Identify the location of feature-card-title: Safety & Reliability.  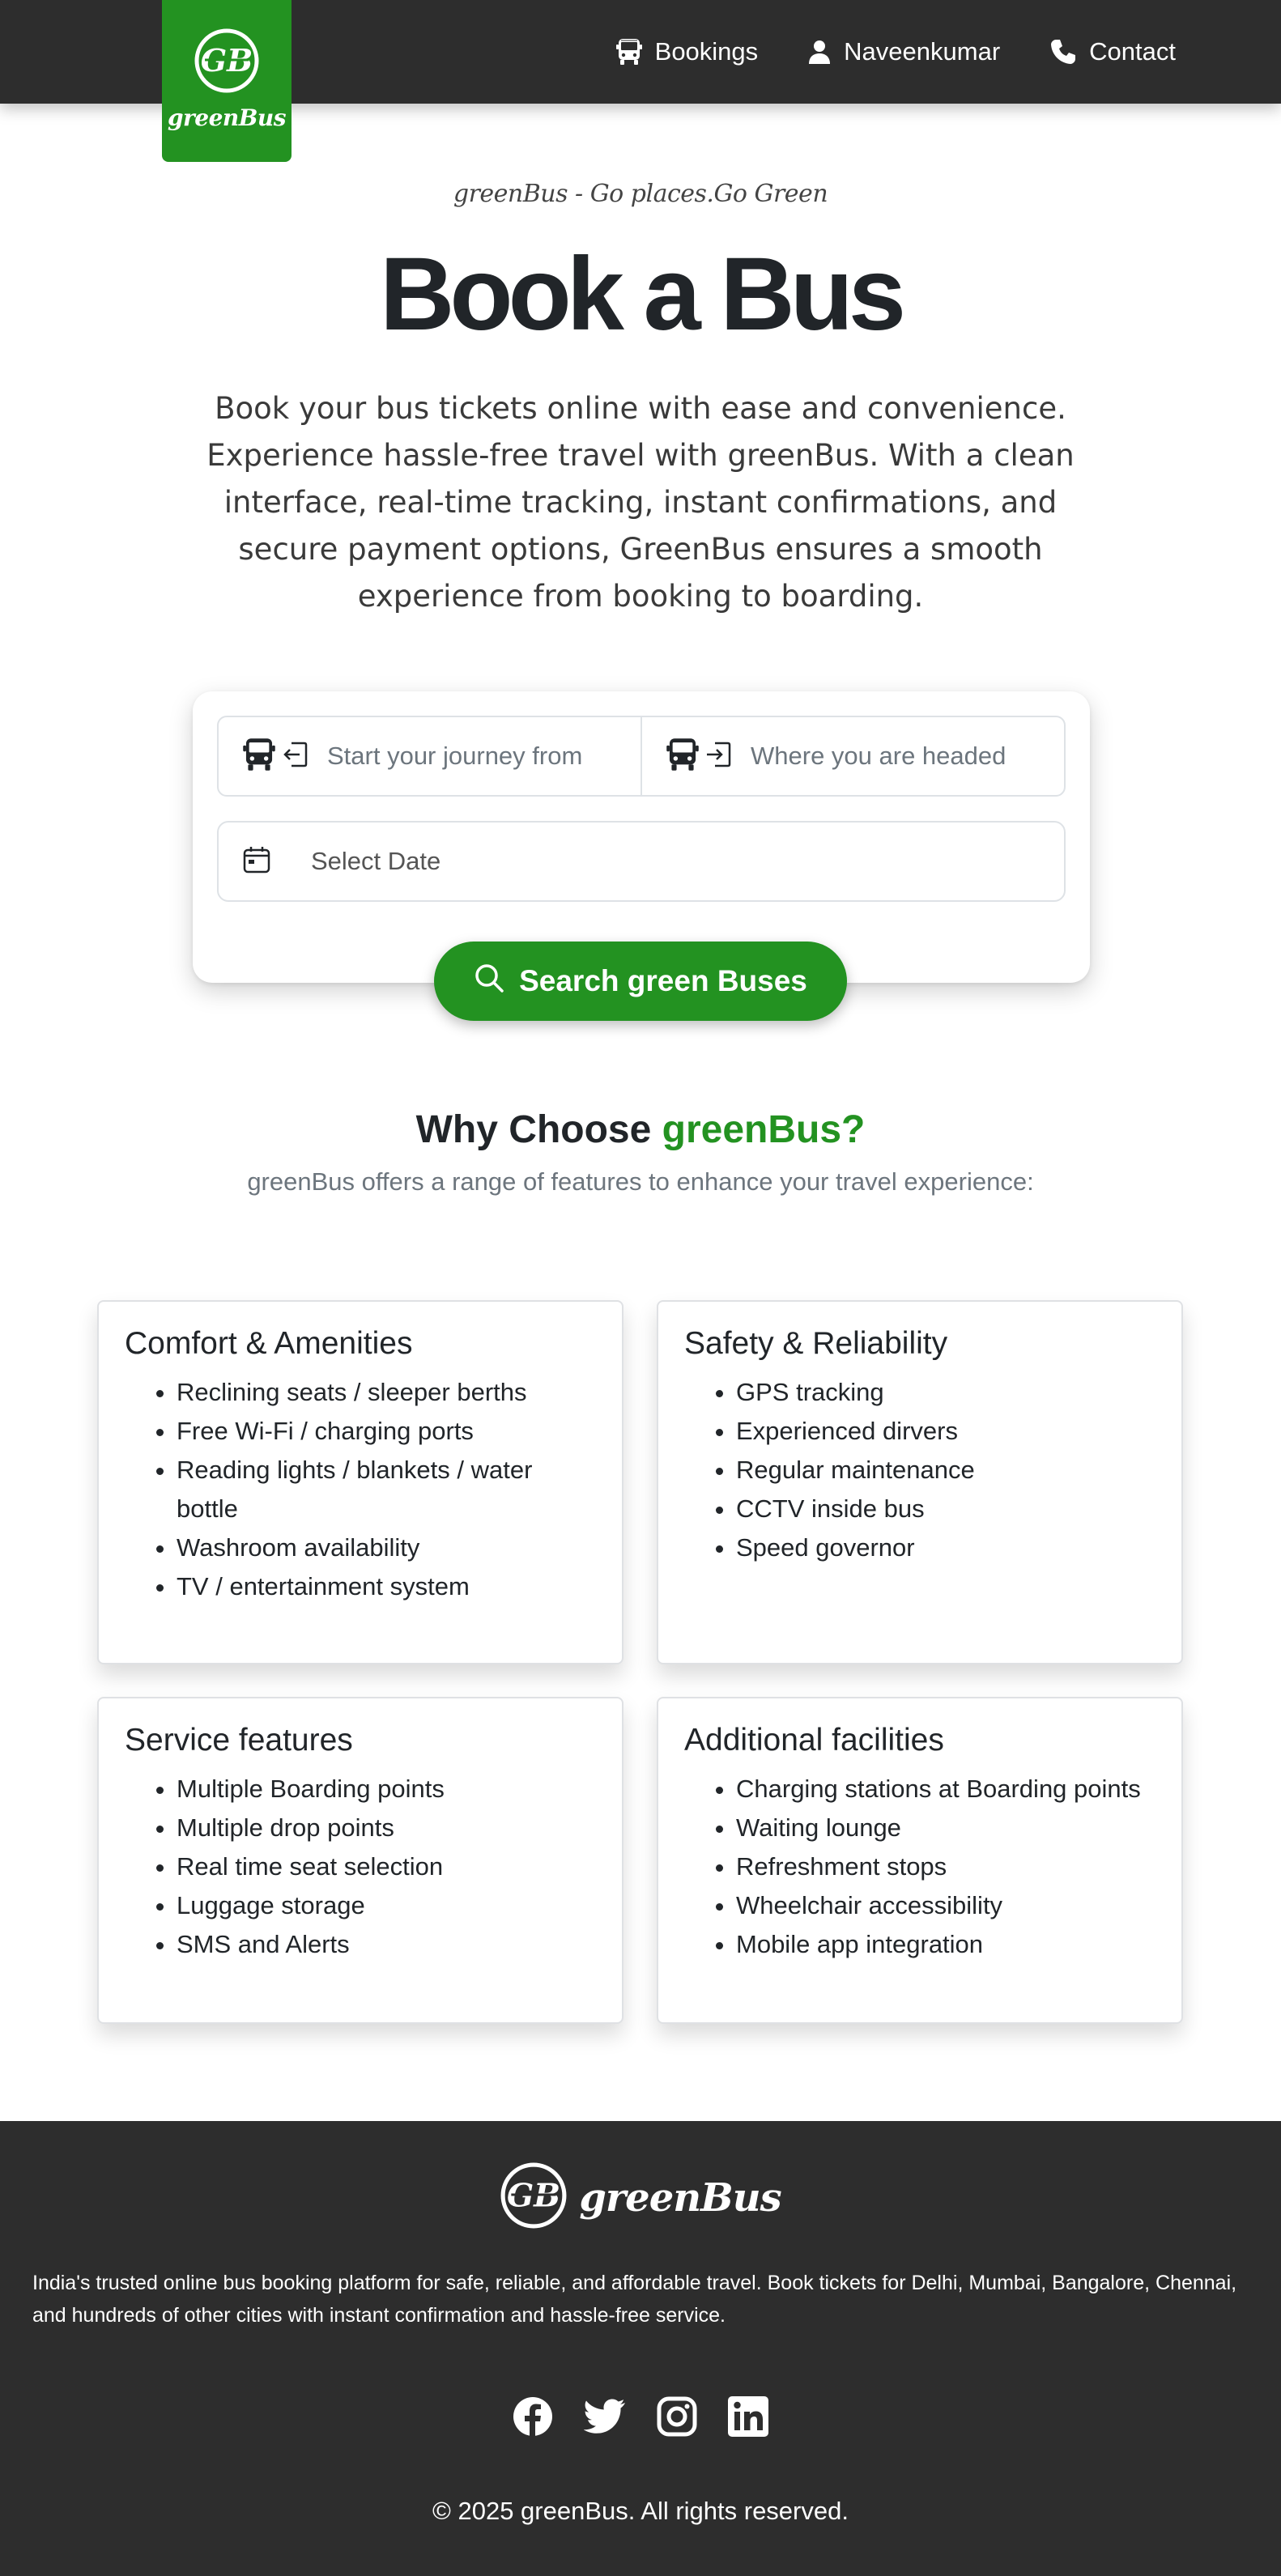
(816, 1343).